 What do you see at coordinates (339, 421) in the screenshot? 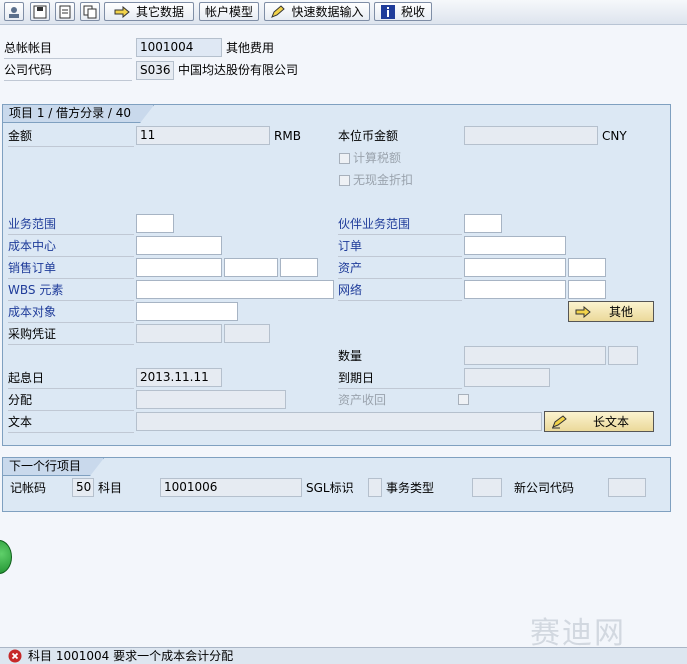
I see `text-field` at bounding box center [339, 421].